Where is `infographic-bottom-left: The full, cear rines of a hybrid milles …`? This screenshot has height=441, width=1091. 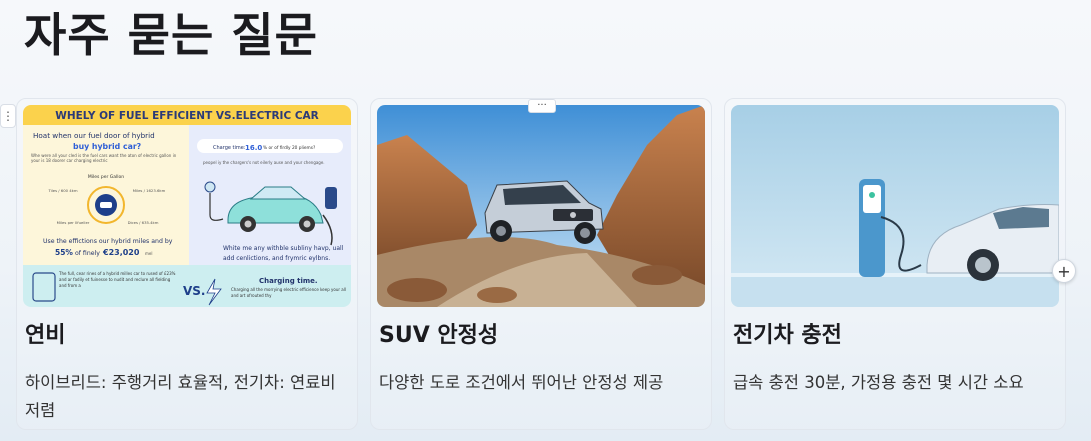
infographic-bottom-left: The full, cear rines of a hybrid milles … is located at coordinates (117, 279).